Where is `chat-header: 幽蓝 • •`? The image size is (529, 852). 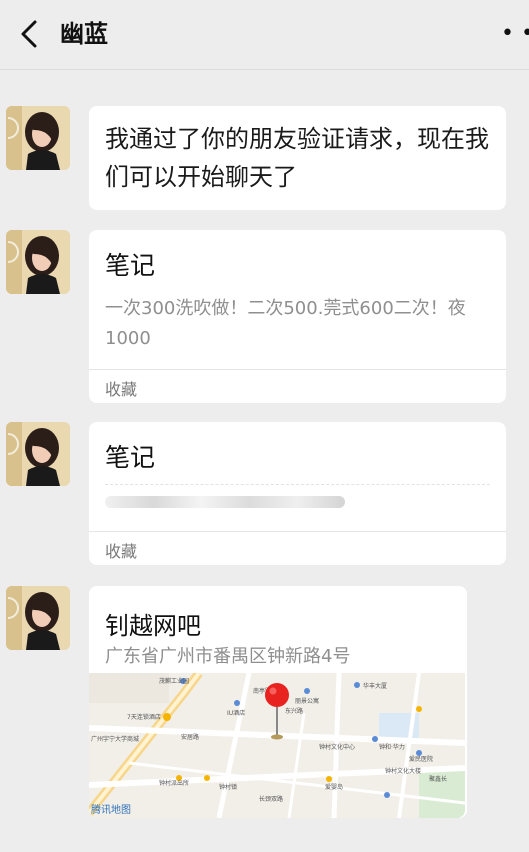 chat-header: 幽蓝 • • is located at coordinates (264, 35).